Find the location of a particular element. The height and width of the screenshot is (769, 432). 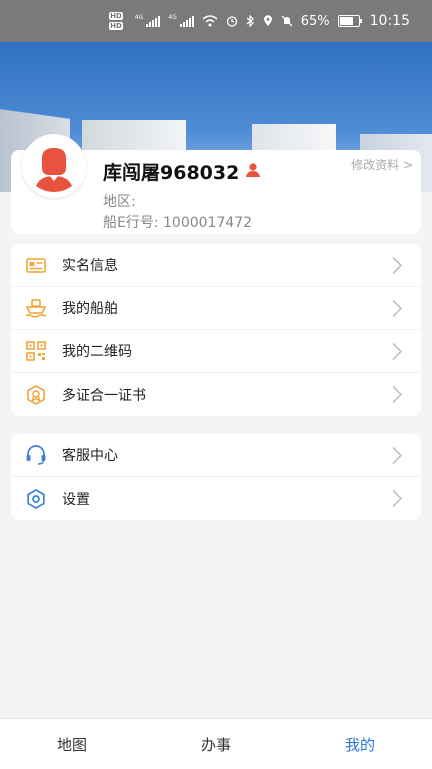

region-label: 地区: is located at coordinates (119, 202).